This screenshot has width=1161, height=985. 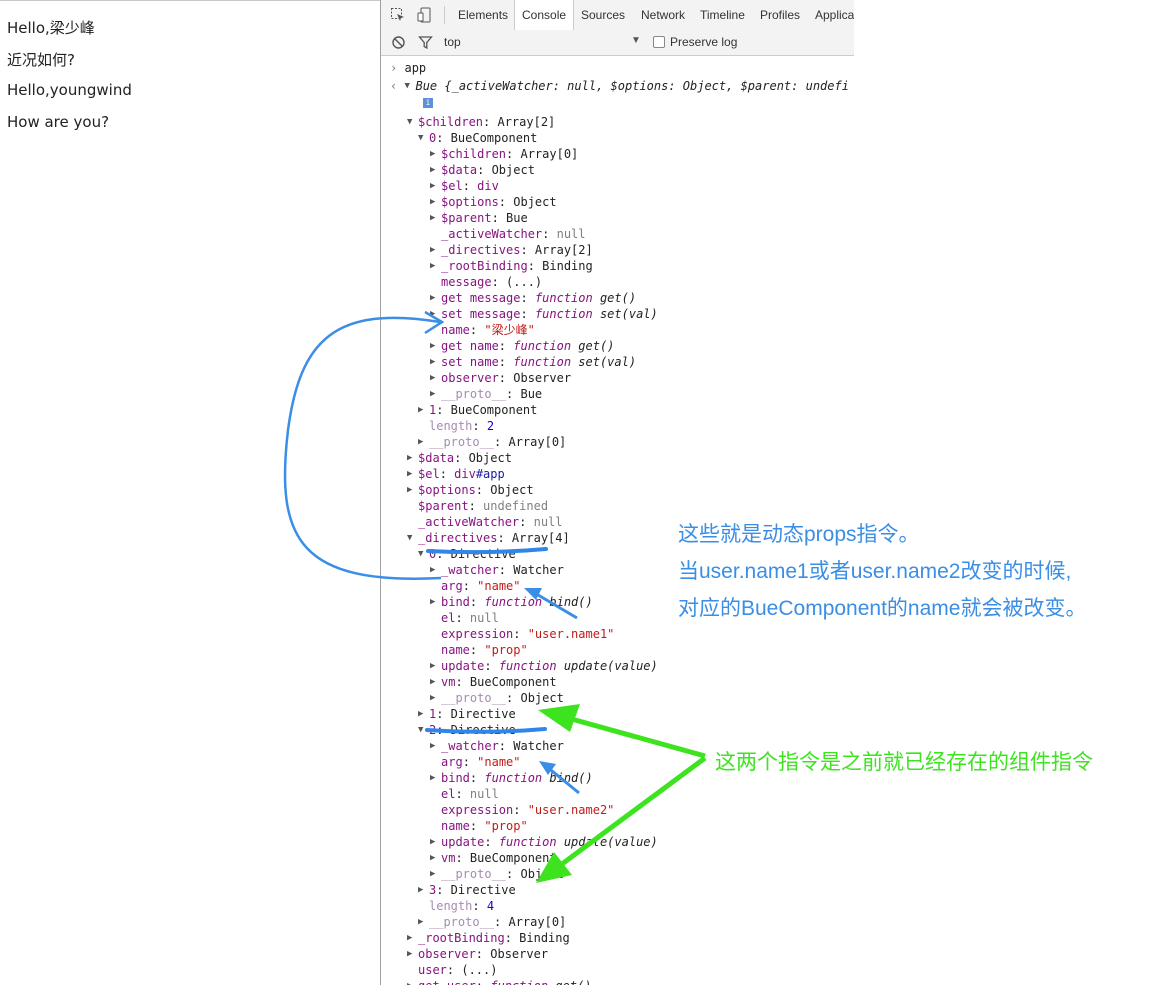 I want to click on toolbar-divider, so click(x=444, y=15).